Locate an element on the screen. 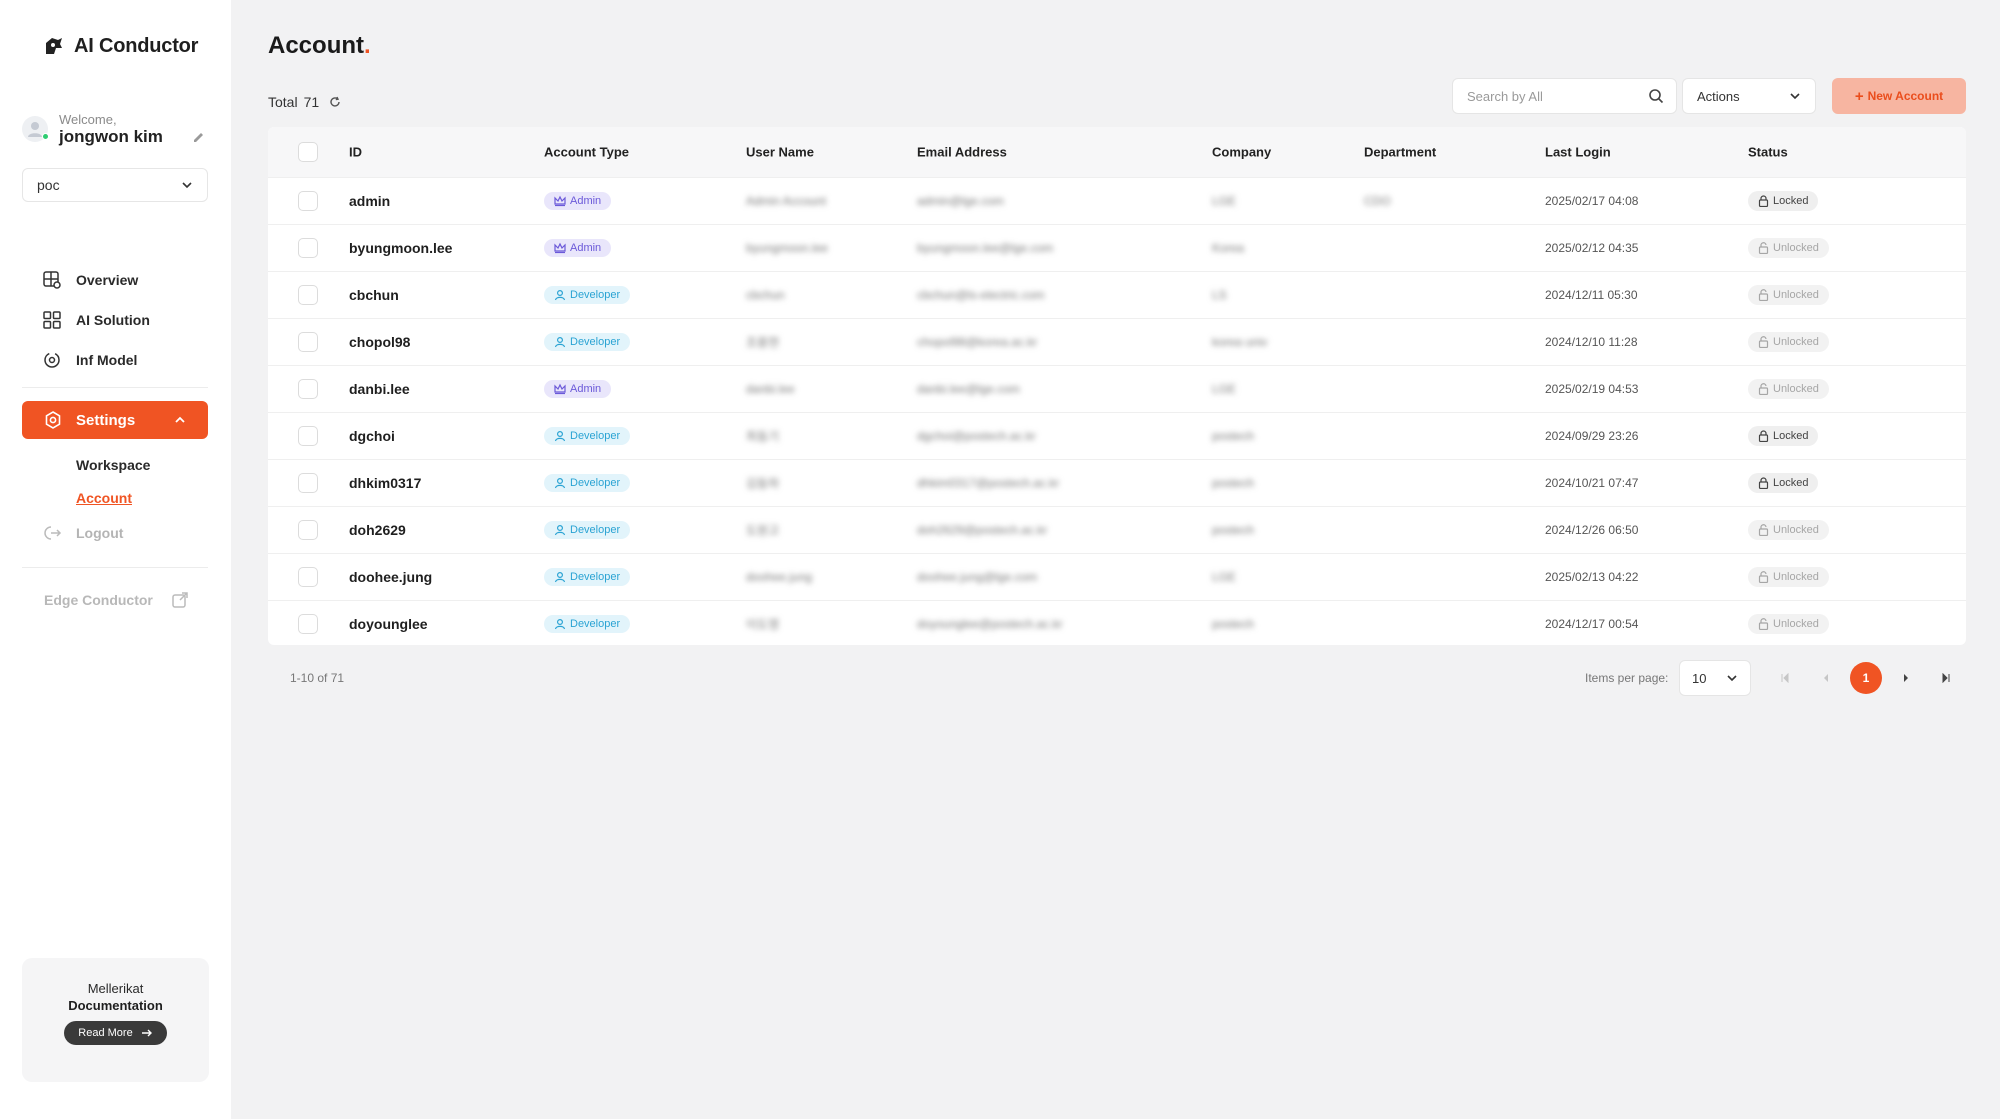 The height and width of the screenshot is (1119, 2000). app-logo: AI Conductor is located at coordinates (120, 46).